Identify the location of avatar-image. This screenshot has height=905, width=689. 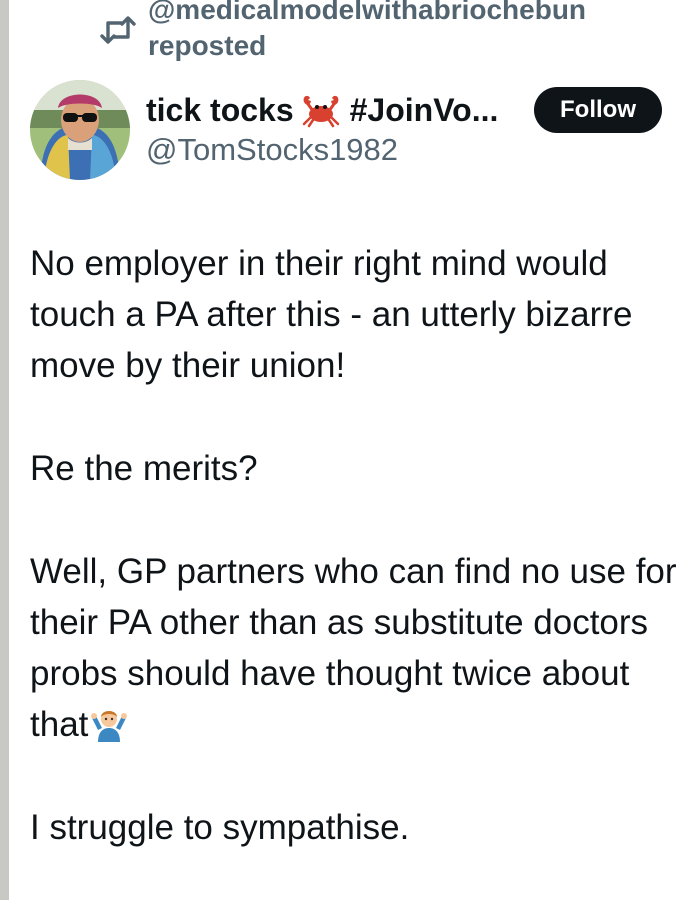
(80, 130).